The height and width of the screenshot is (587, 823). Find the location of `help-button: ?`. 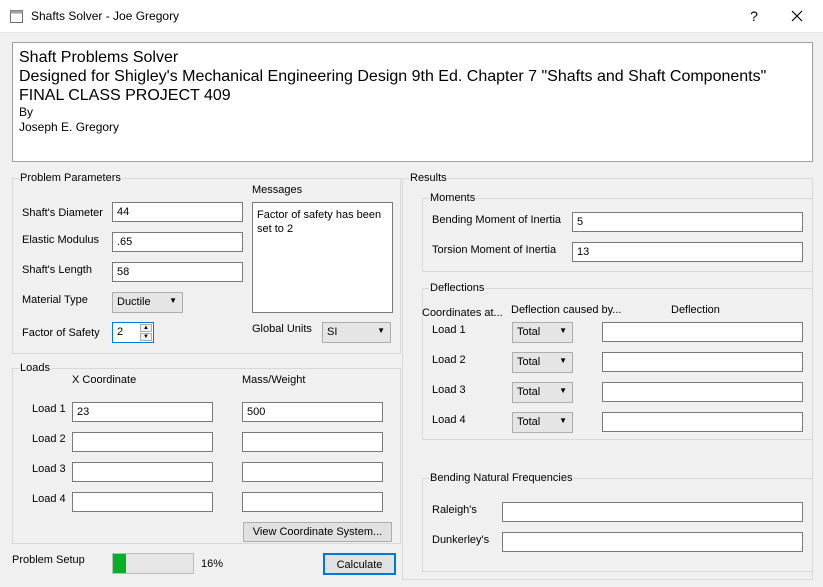

help-button: ? is located at coordinates (754, 16).